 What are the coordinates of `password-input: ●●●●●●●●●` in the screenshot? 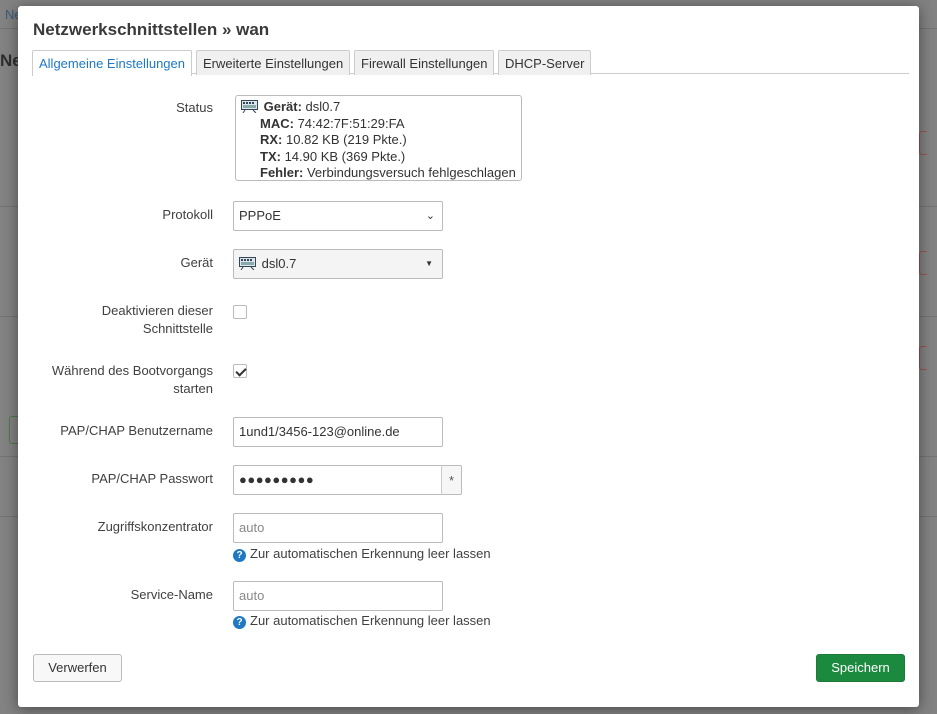 It's located at (337, 480).